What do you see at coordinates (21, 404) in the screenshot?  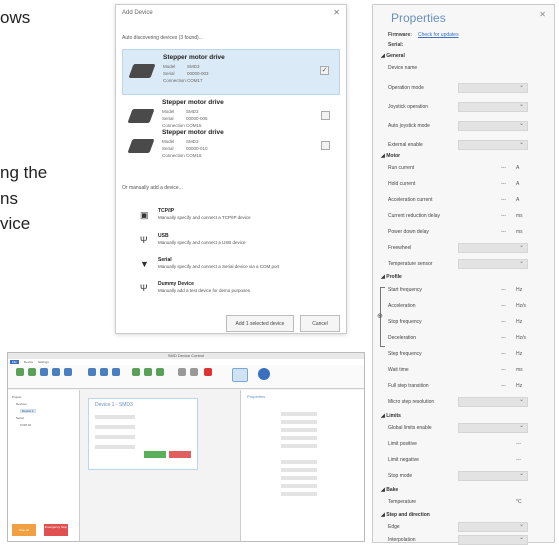 I see `tree-devices: Devices` at bounding box center [21, 404].